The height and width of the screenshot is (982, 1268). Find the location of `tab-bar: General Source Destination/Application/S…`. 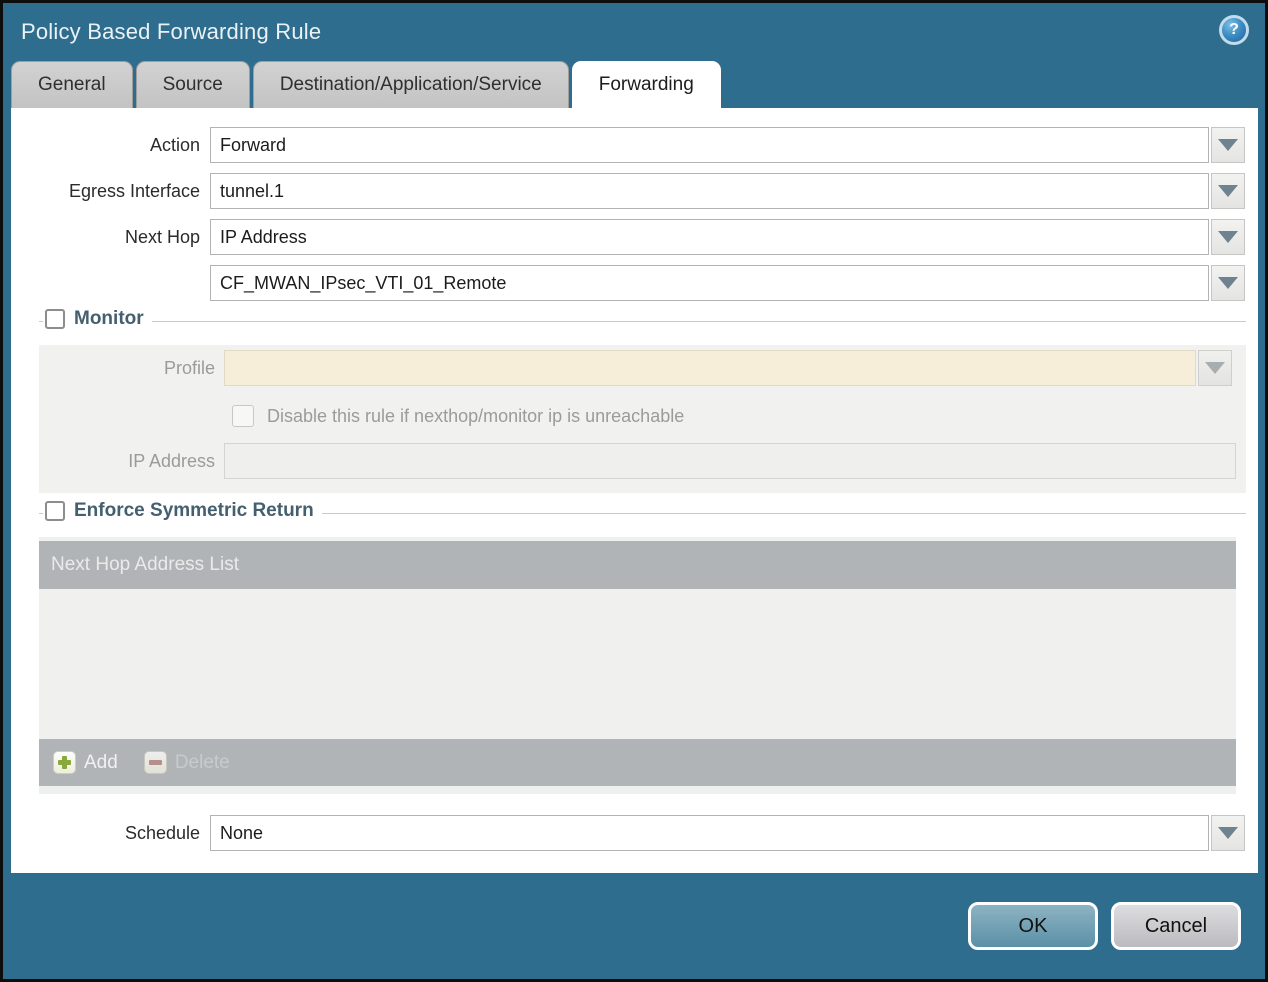

tab-bar: General Source Destination/Application/S… is located at coordinates (634, 84).